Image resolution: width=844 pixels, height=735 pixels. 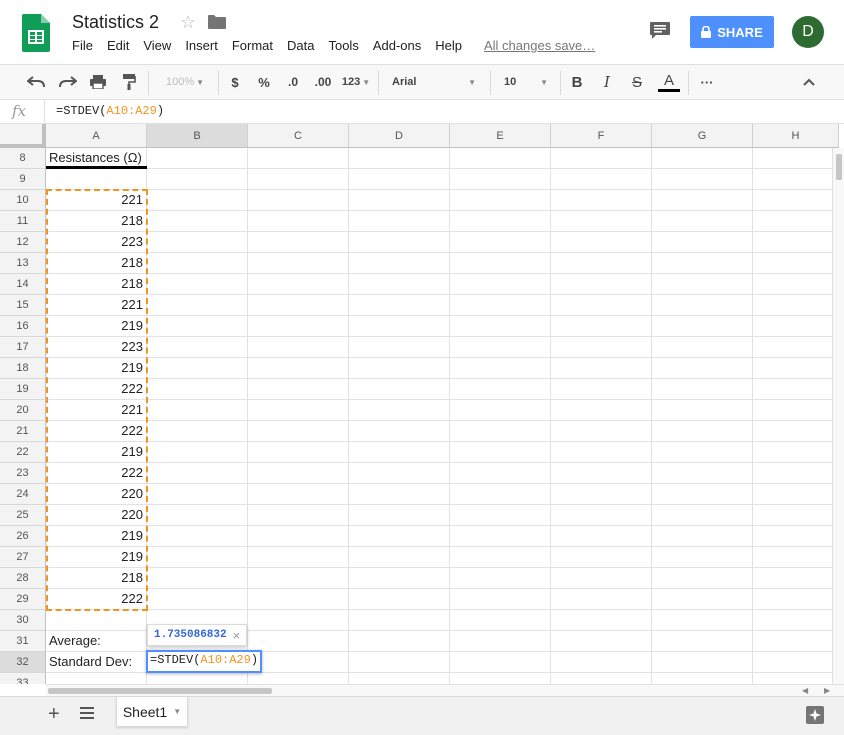 I want to click on cell-f33, so click(x=601, y=678).